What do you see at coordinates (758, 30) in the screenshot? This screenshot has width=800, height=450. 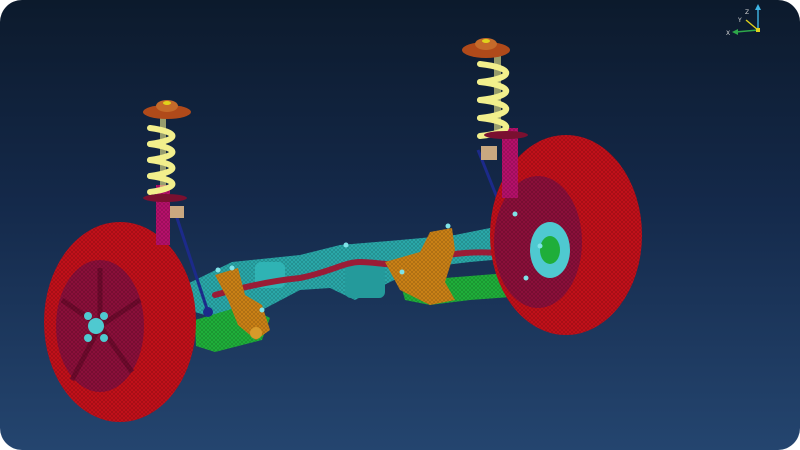 I see `triad-origin` at bounding box center [758, 30].